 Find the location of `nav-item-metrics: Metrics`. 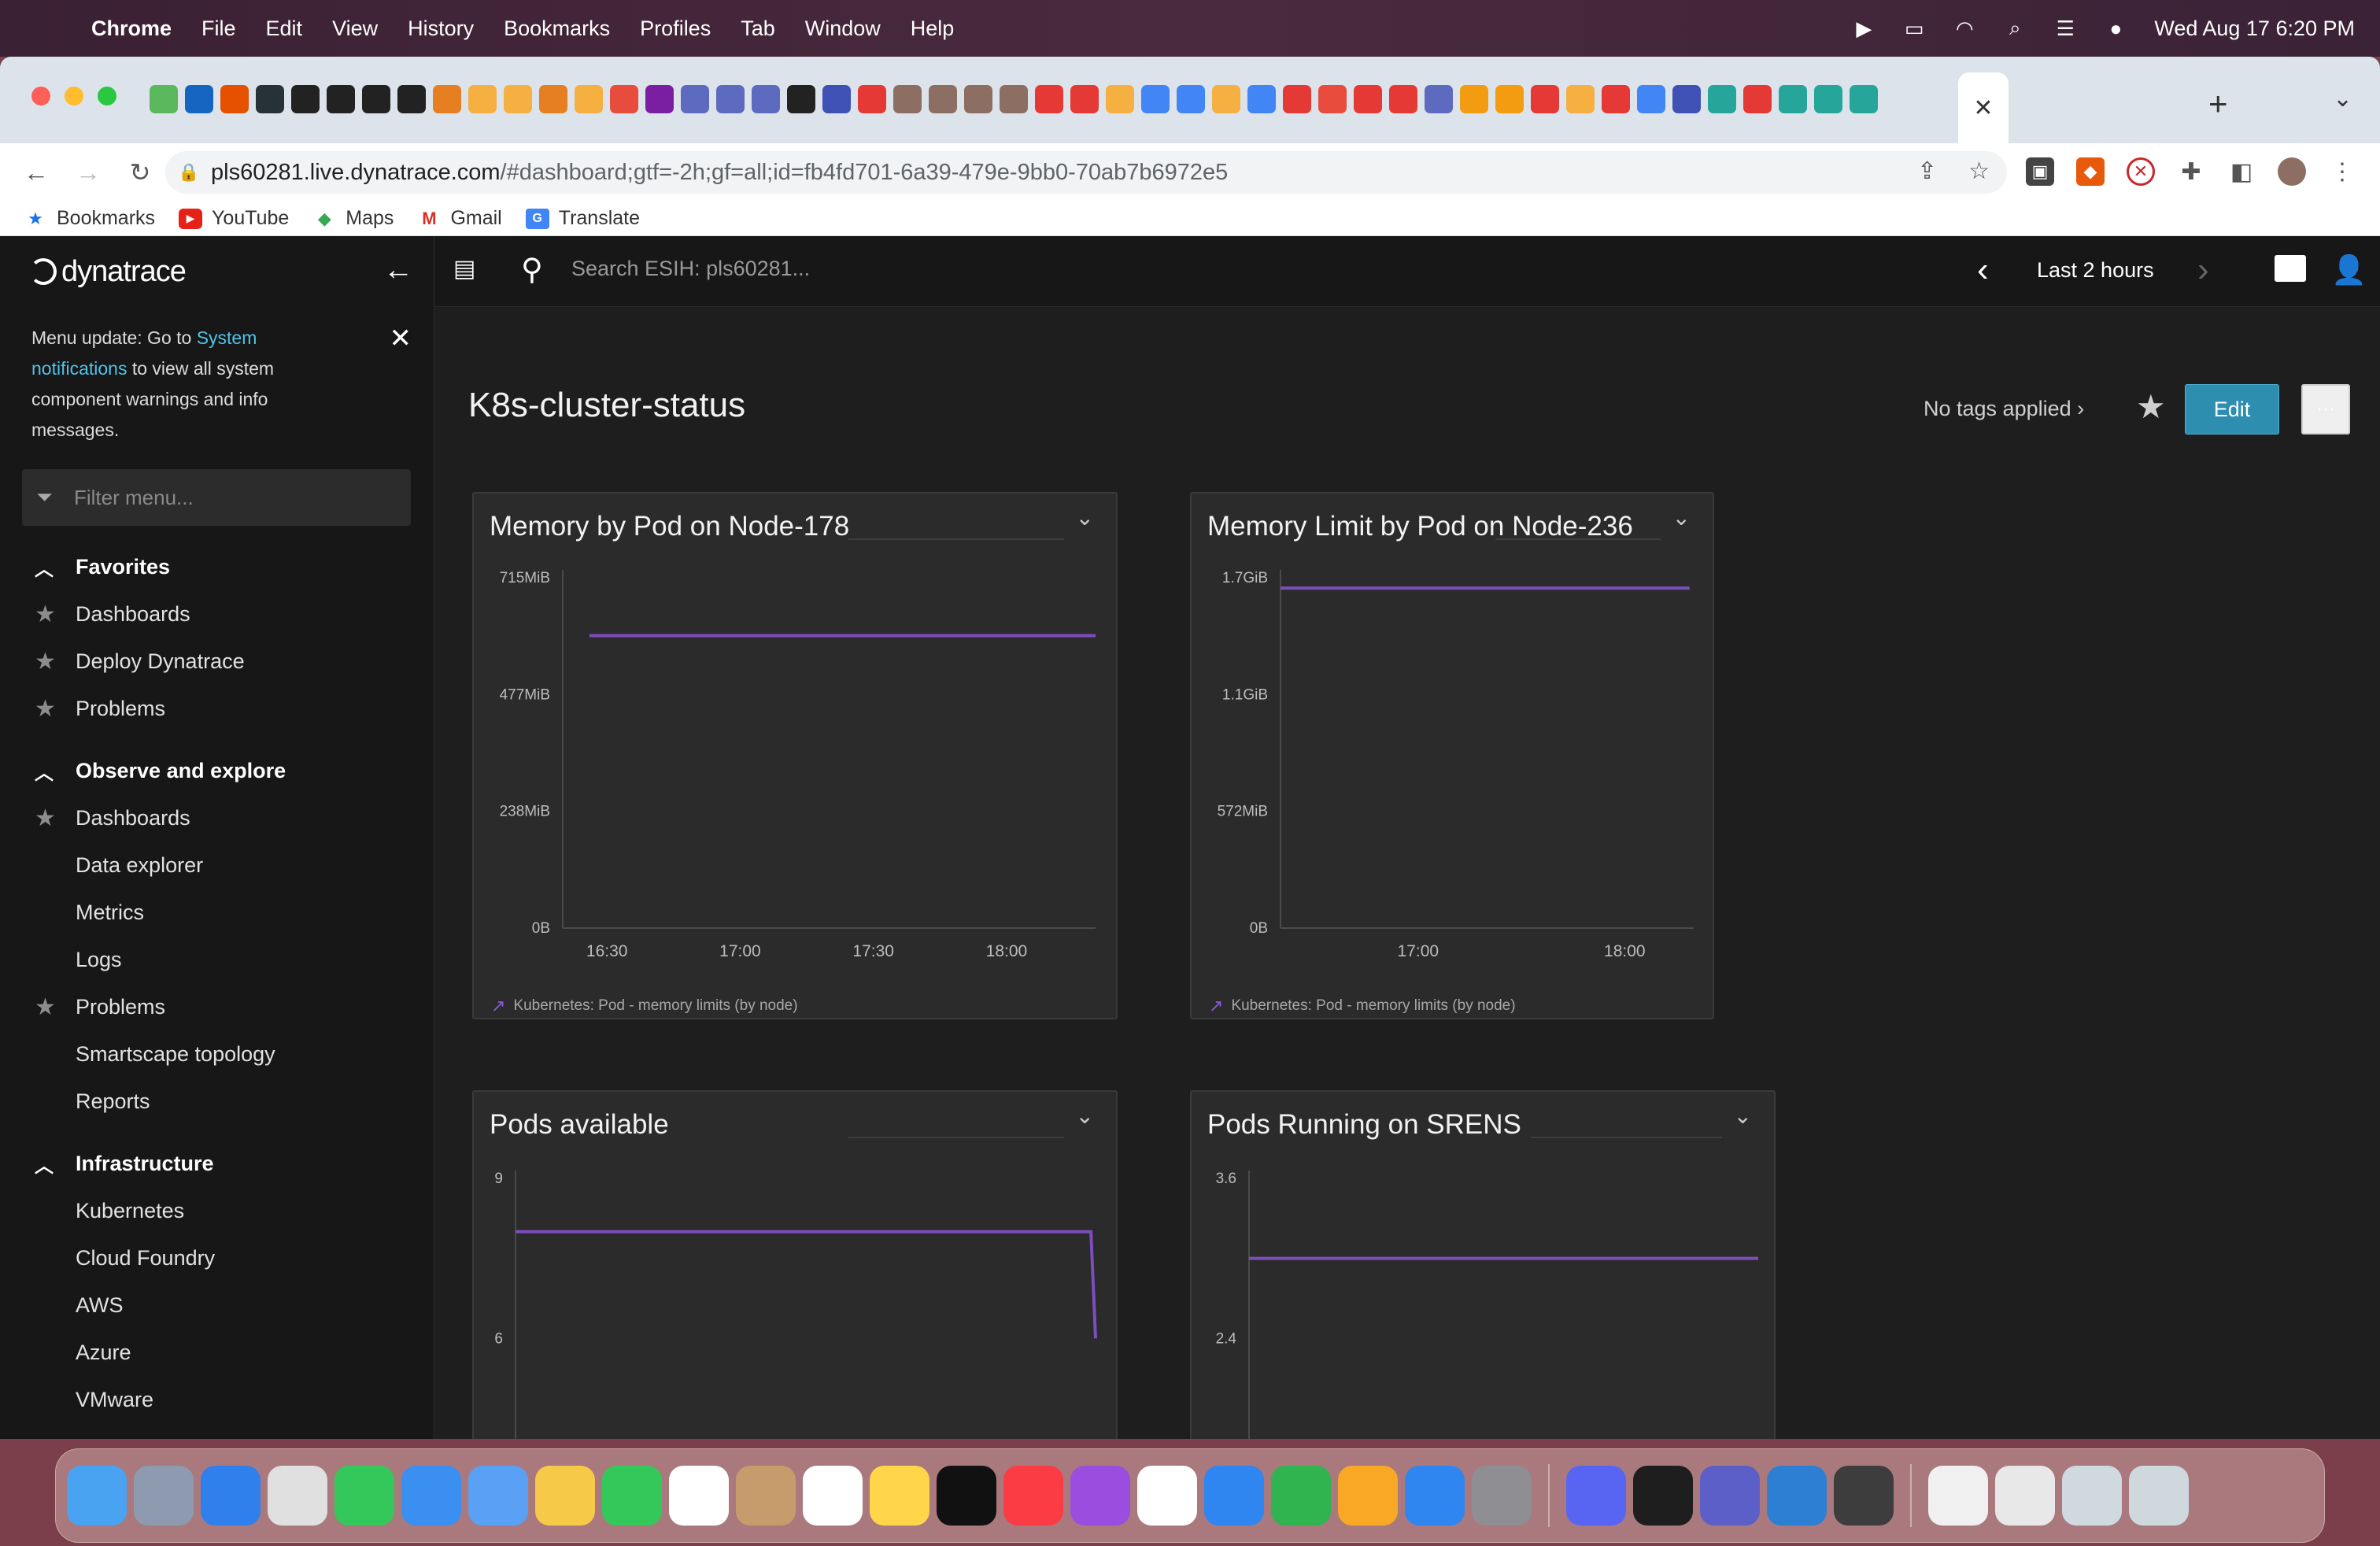

nav-item-metrics: Metrics is located at coordinates (217, 912).